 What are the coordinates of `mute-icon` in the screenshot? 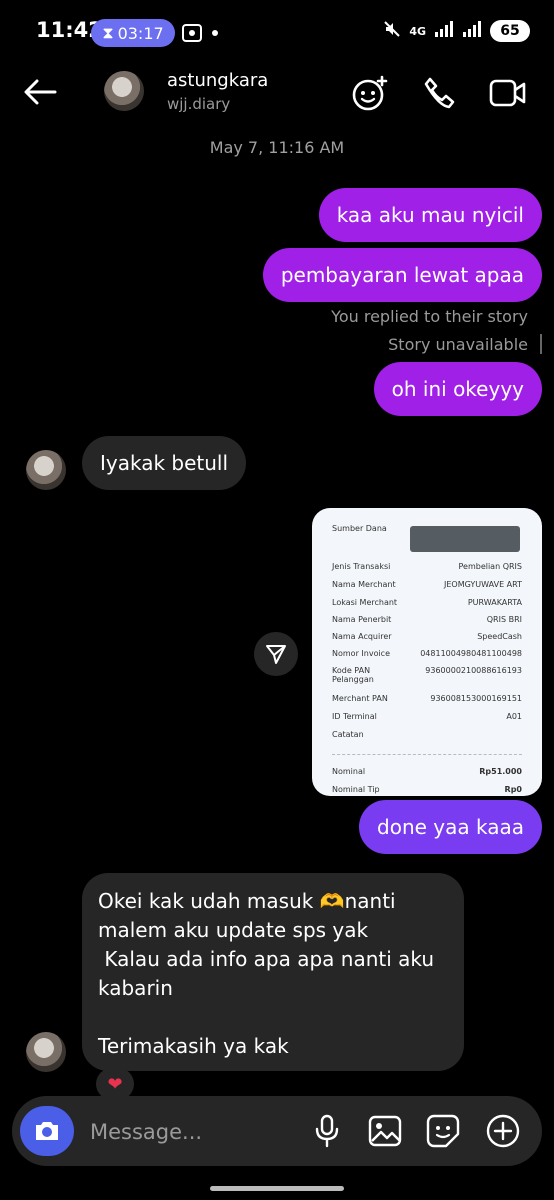 It's located at (392, 31).